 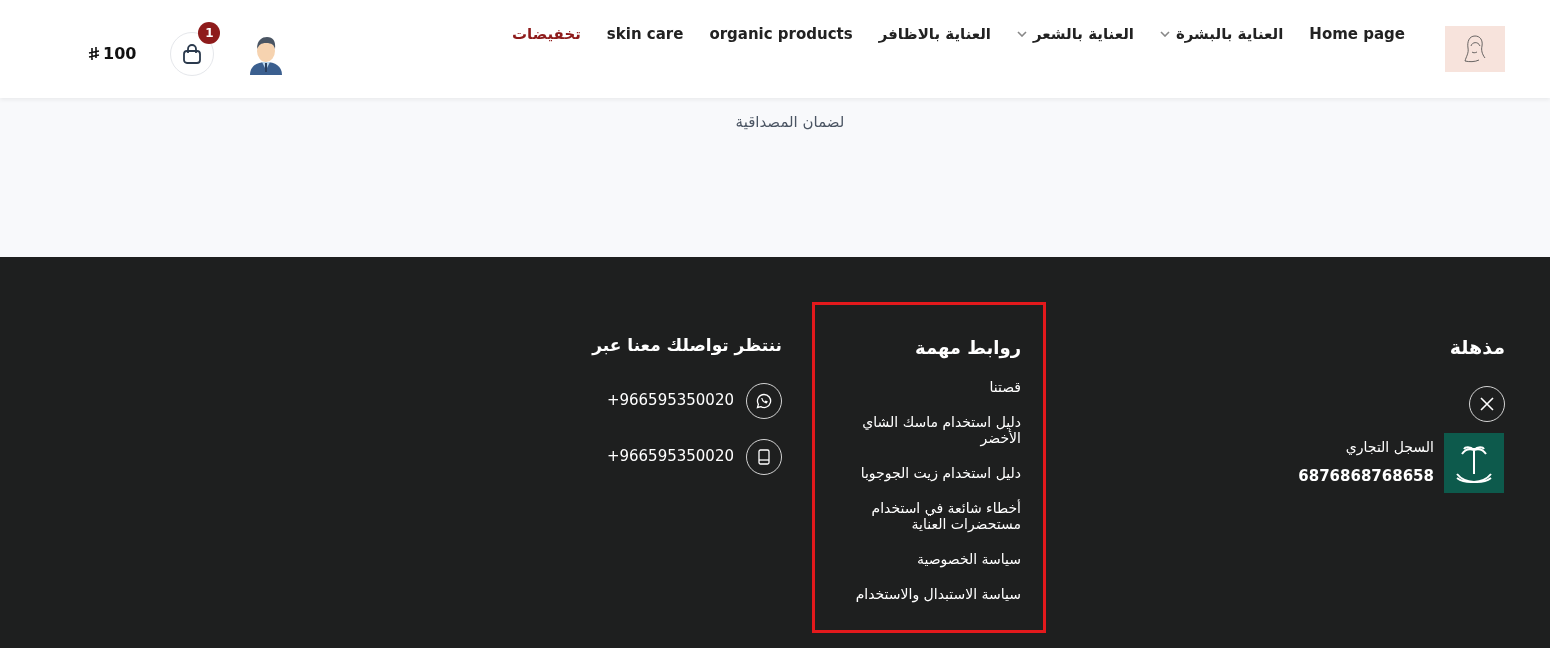 I want to click on footer-link: دليل استخدام زيت الجوجوبا, so click(x=923, y=473).